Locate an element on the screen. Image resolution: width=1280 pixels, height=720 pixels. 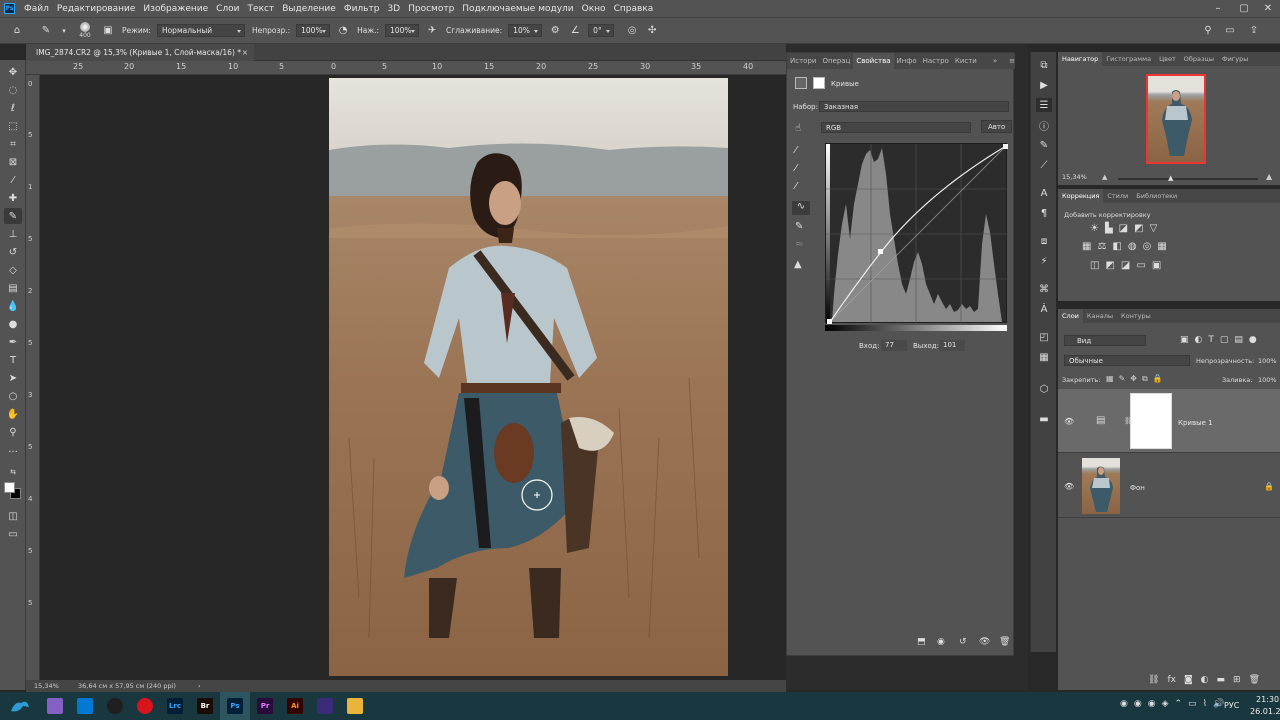
auto-button: Авто is located at coordinates (997, 126).